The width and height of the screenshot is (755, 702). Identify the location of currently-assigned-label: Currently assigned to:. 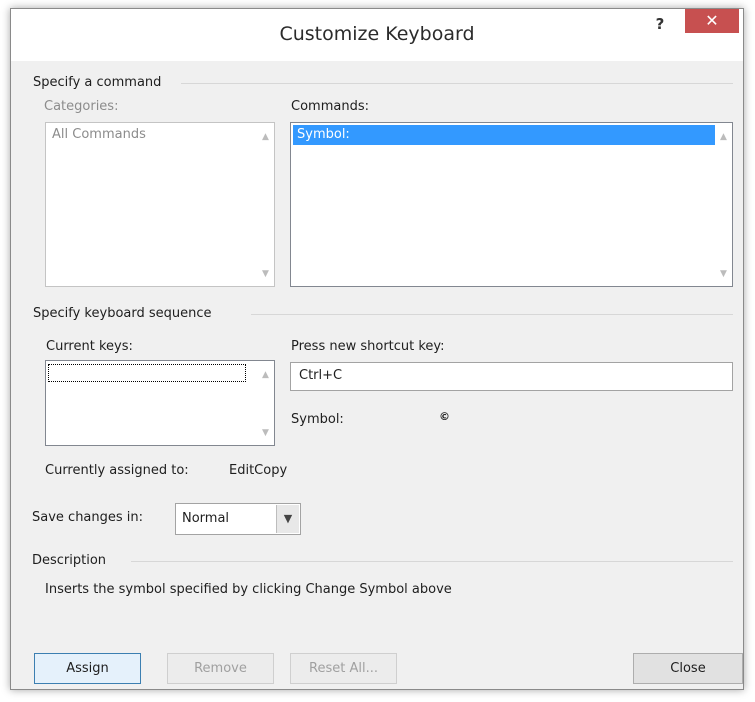
(117, 470).